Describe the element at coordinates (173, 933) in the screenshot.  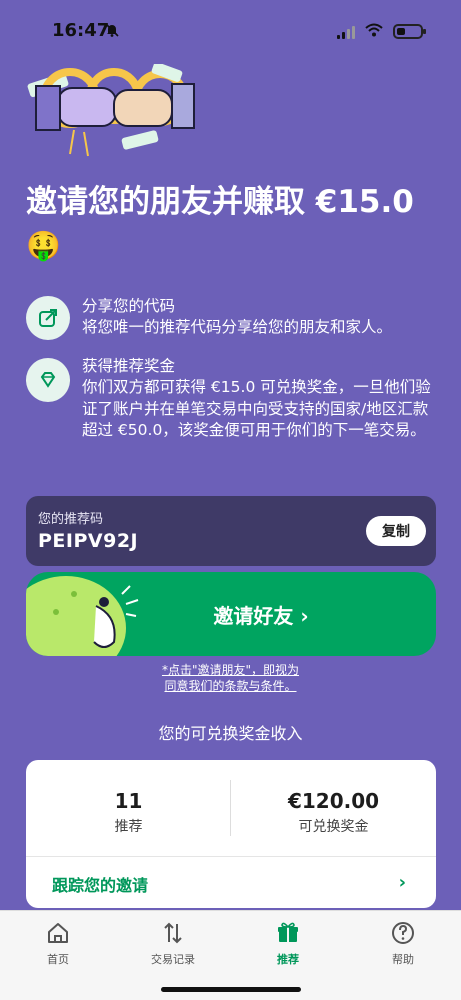
I see `transactions-icon` at that location.